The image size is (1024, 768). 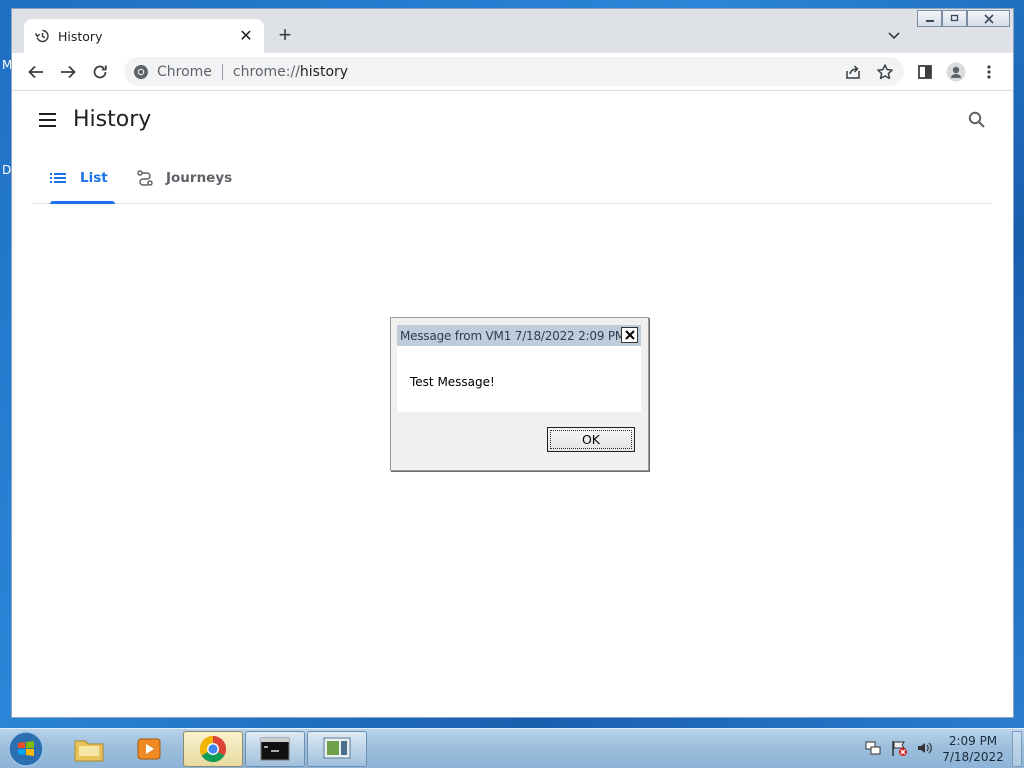 I want to click on history-icon, so click(x=42, y=36).